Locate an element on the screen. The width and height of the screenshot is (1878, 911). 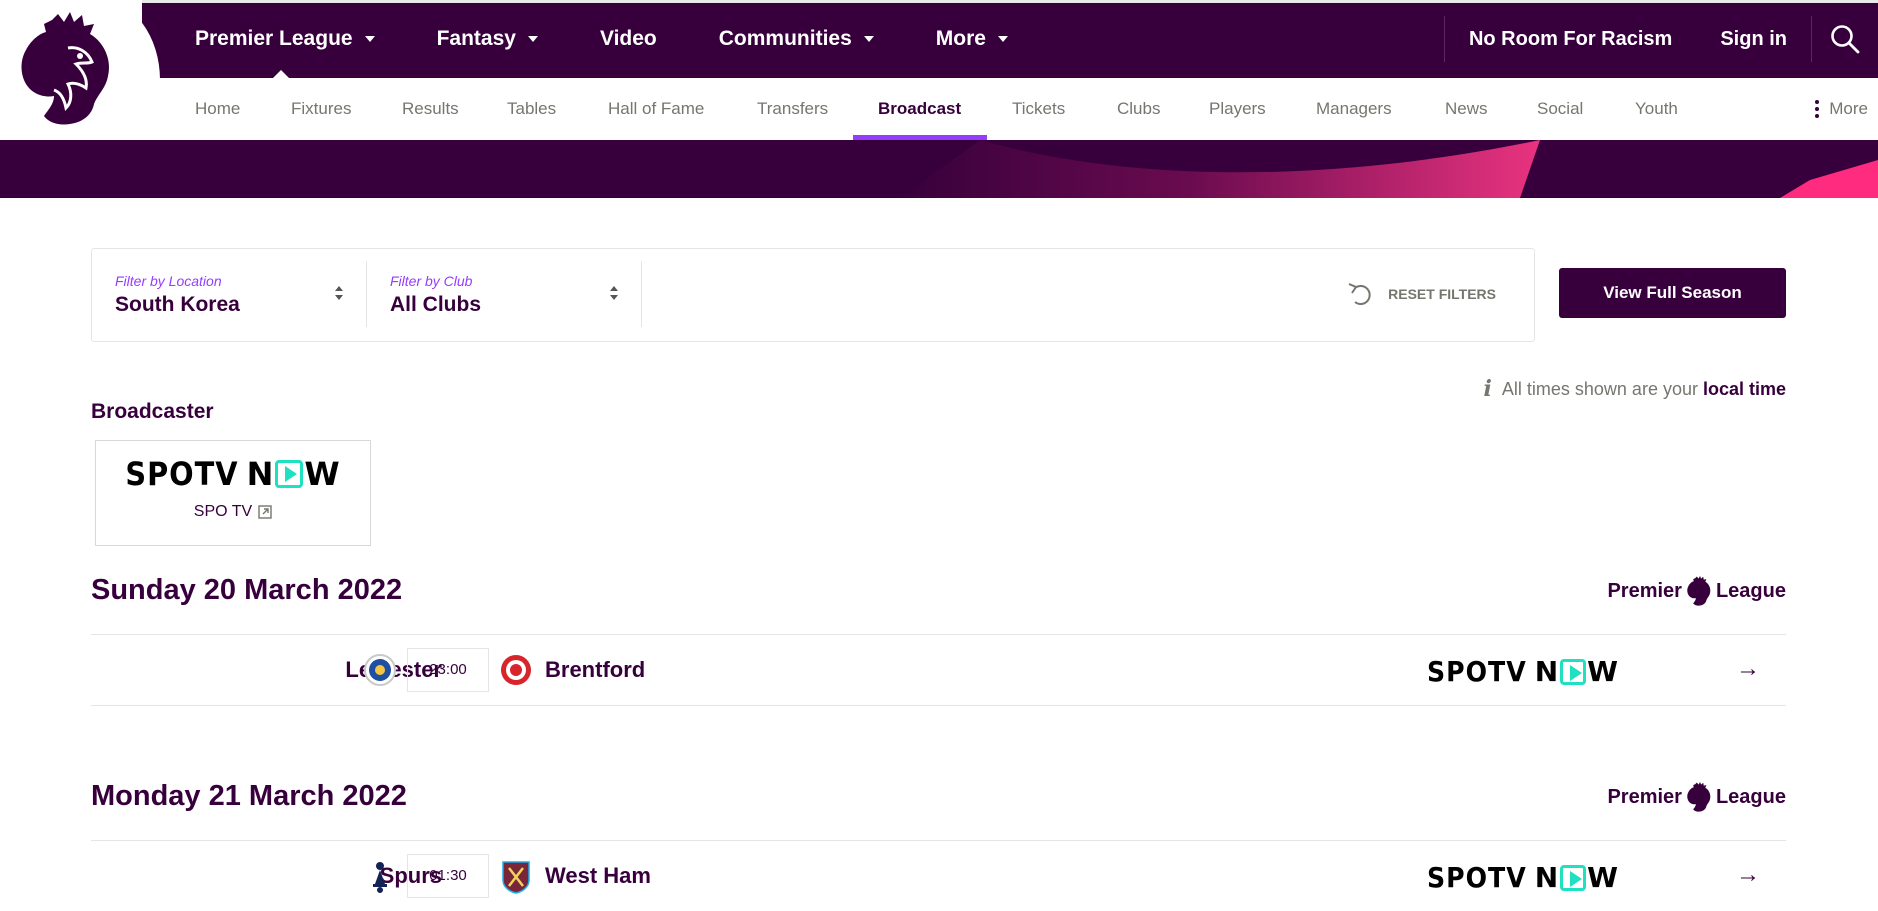
subnav-more-label: More is located at coordinates (1848, 108).